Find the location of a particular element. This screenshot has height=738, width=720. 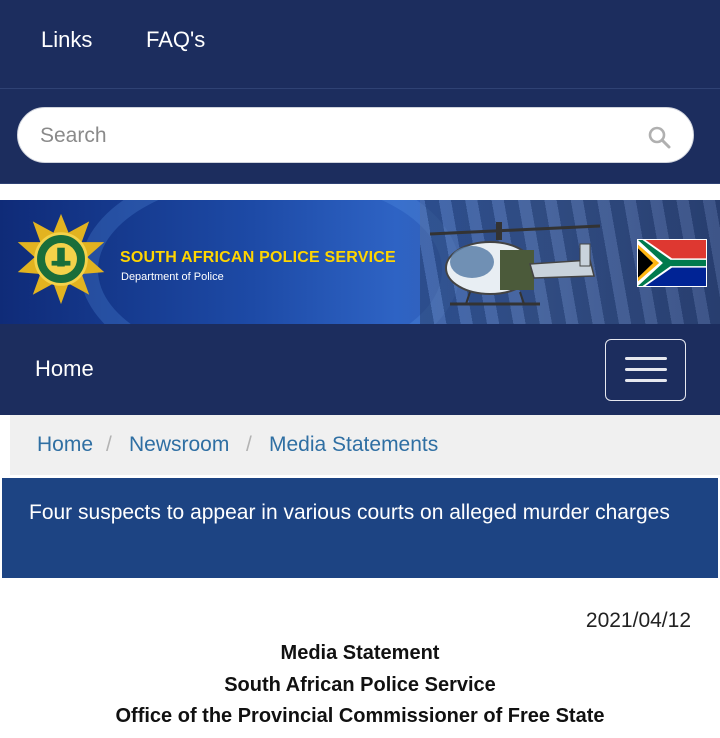

search-icon is located at coordinates (659, 137).